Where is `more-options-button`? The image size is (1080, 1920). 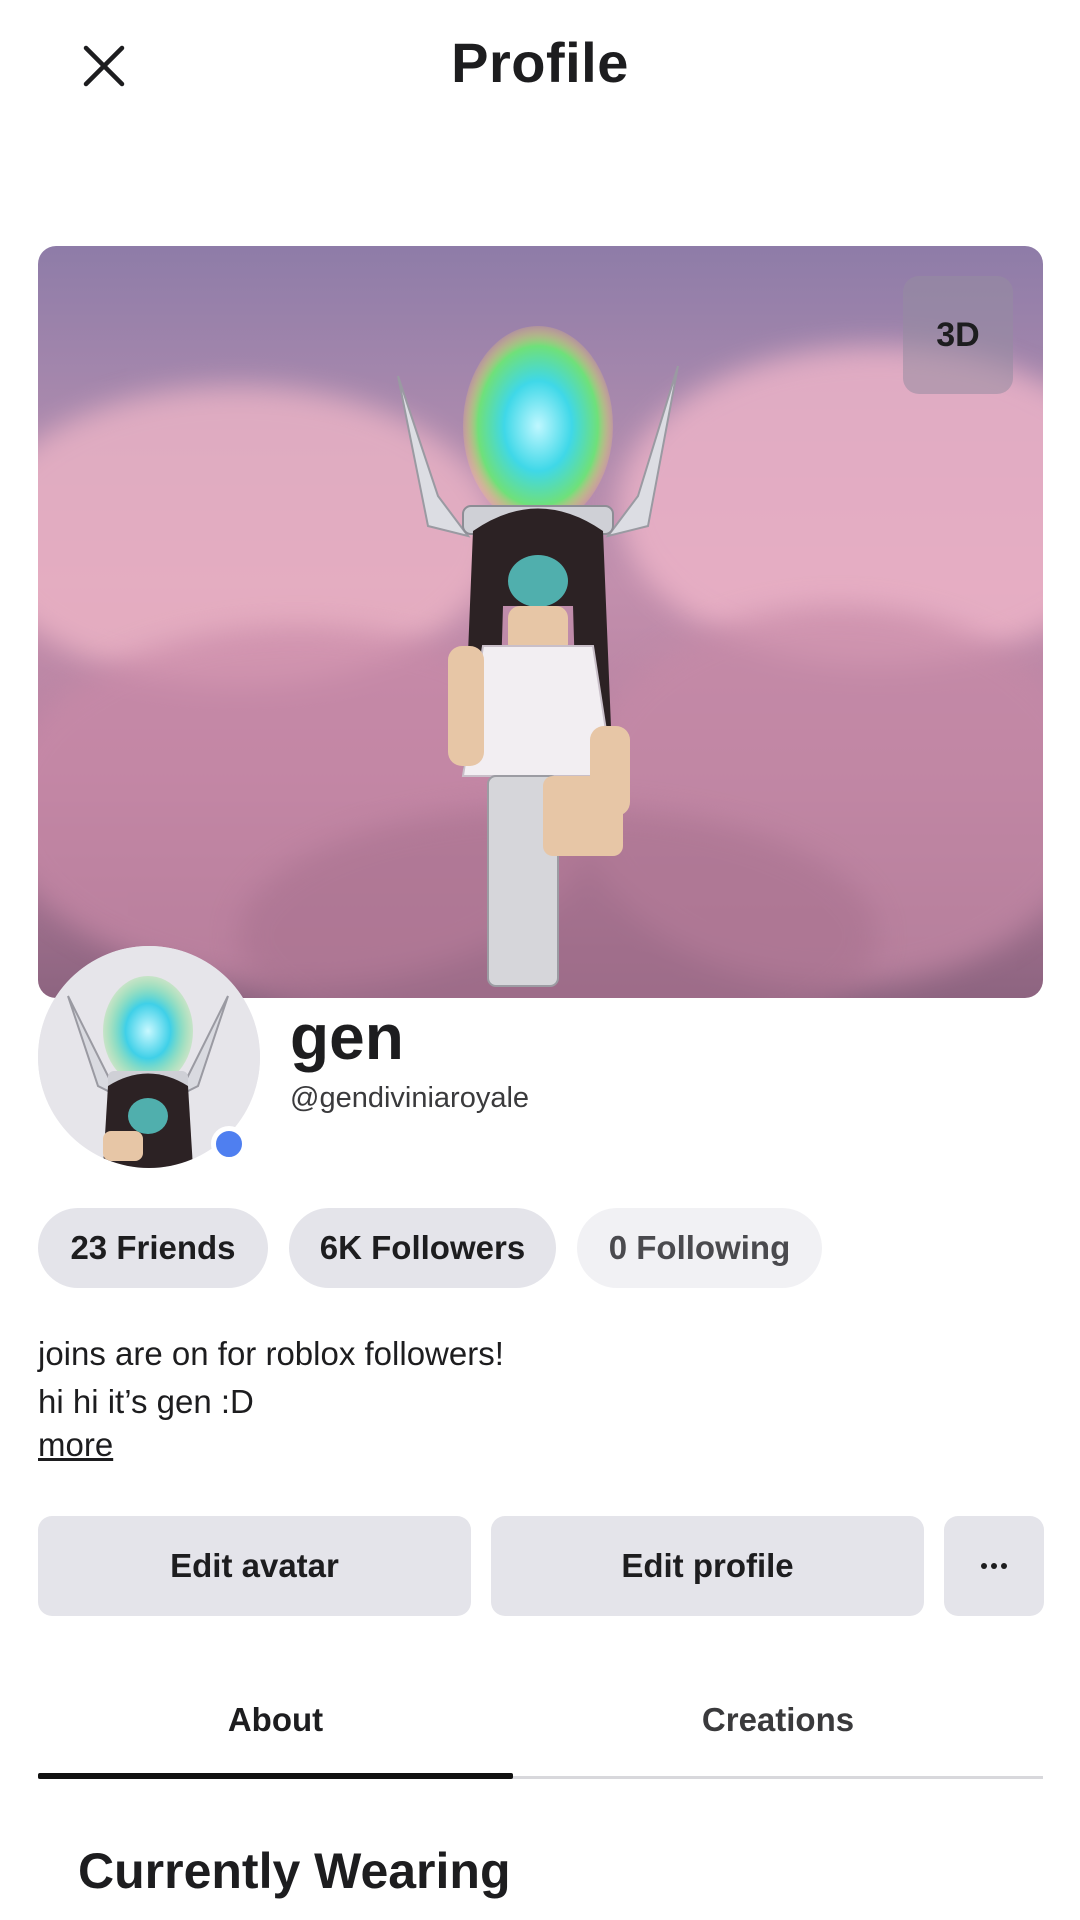 more-options-button is located at coordinates (994, 1566).